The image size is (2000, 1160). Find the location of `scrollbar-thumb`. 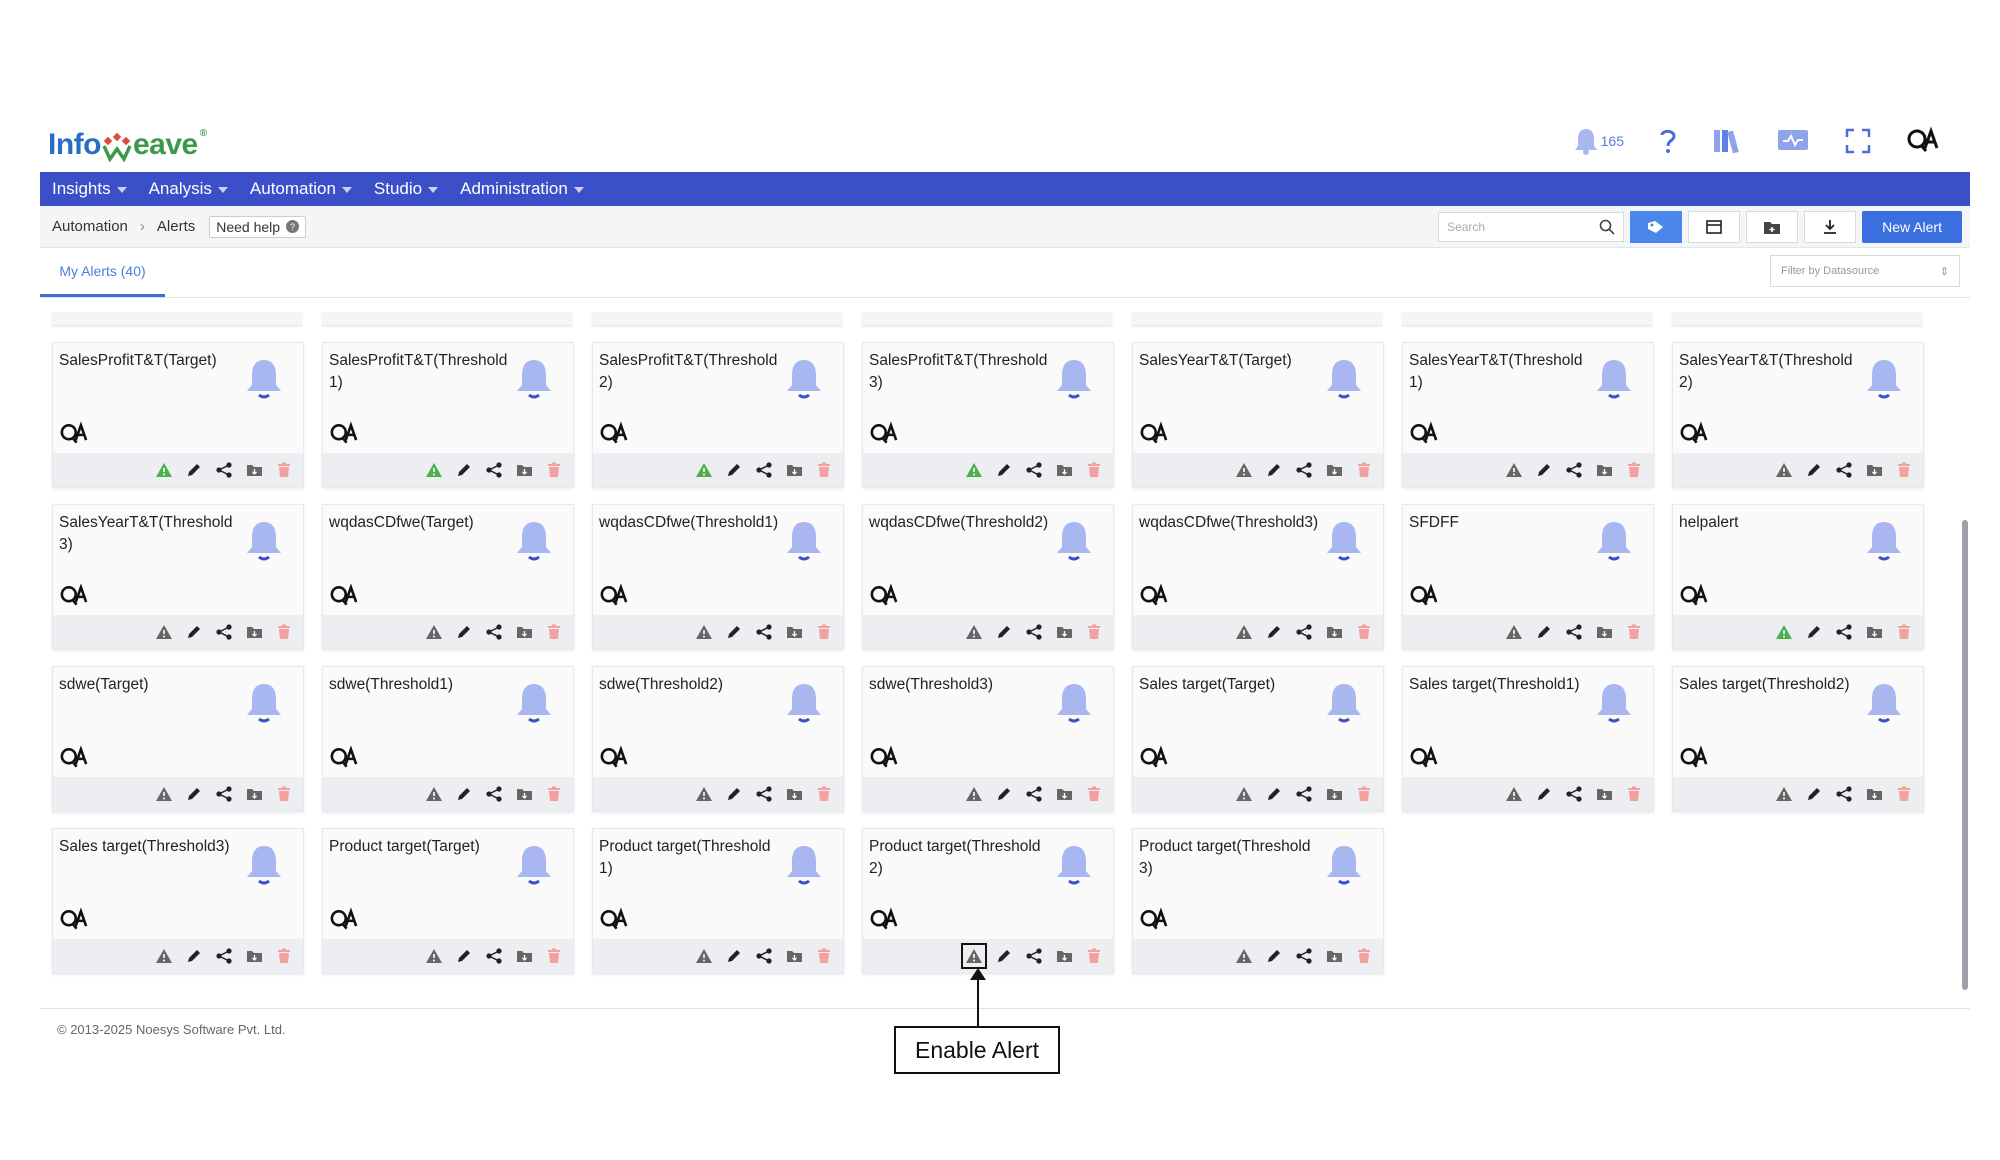

scrollbar-thumb is located at coordinates (1965, 755).